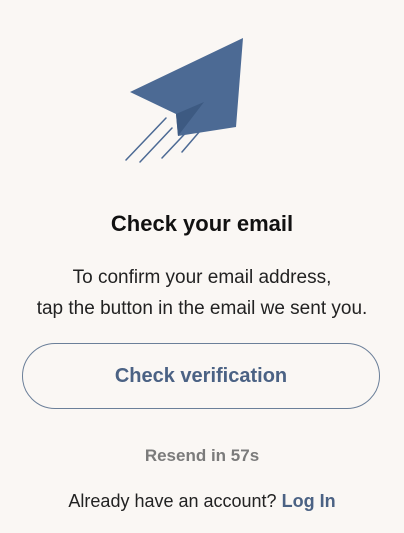 The image size is (404, 533). What do you see at coordinates (175, 501) in the screenshot?
I see `login-prompt-text: Already have an account?` at bounding box center [175, 501].